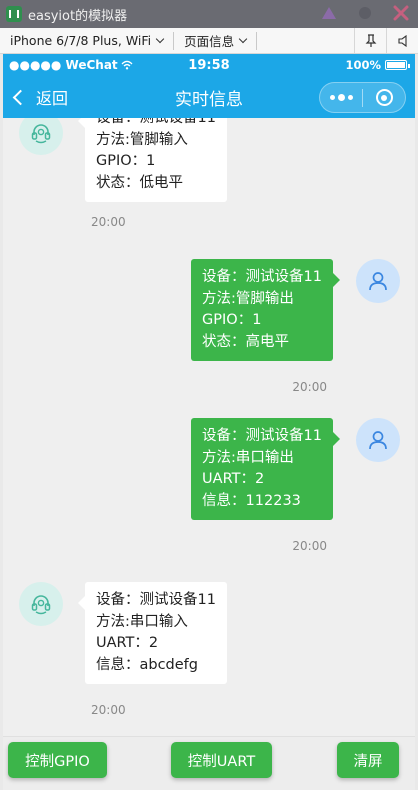 Image resolution: width=418 pixels, height=790 pixels. I want to click on more-dots-icon, so click(341, 97).